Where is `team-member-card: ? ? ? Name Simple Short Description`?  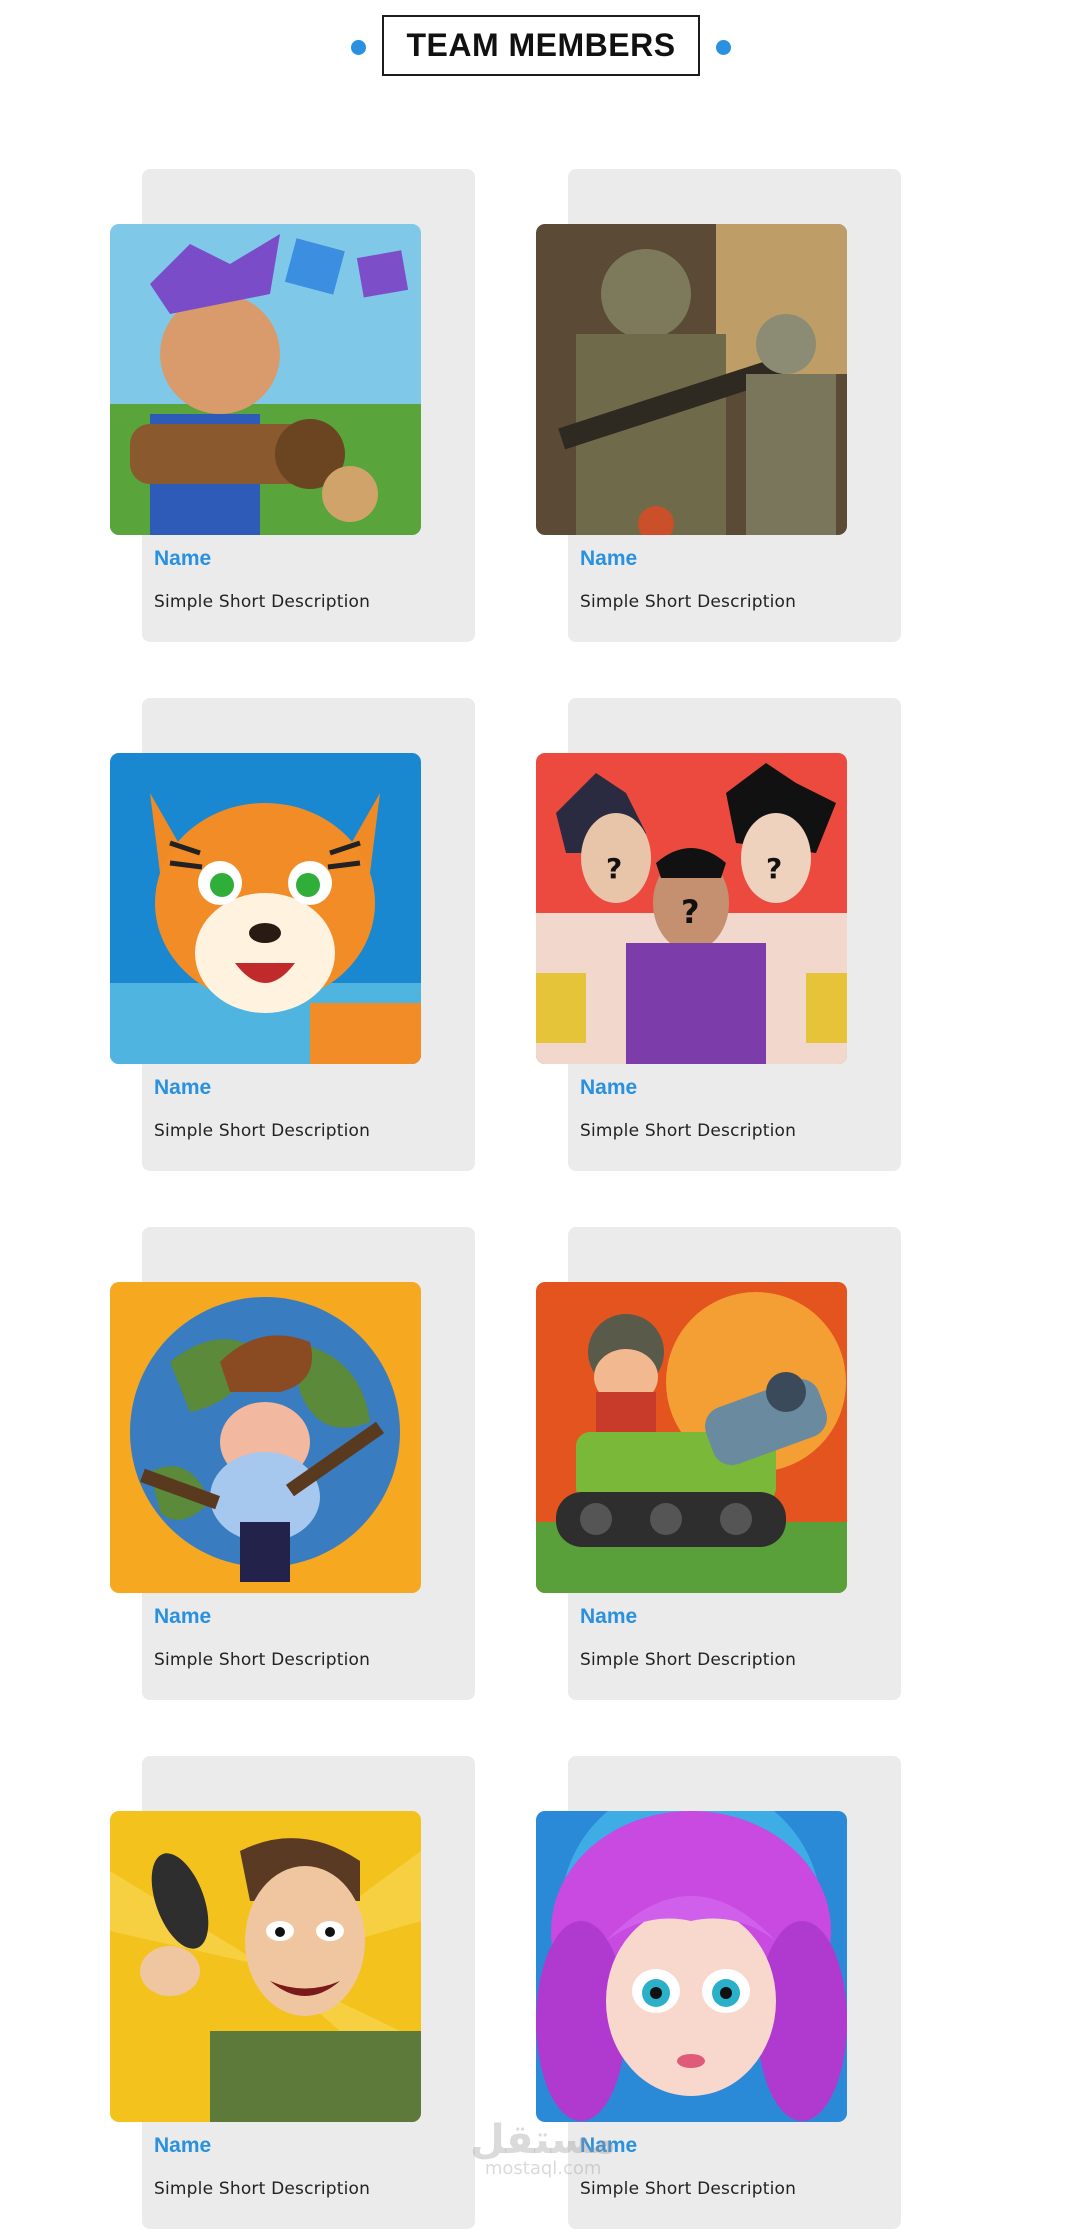 team-member-card: ? ? ? Name Simple Short Description is located at coordinates (718, 934).